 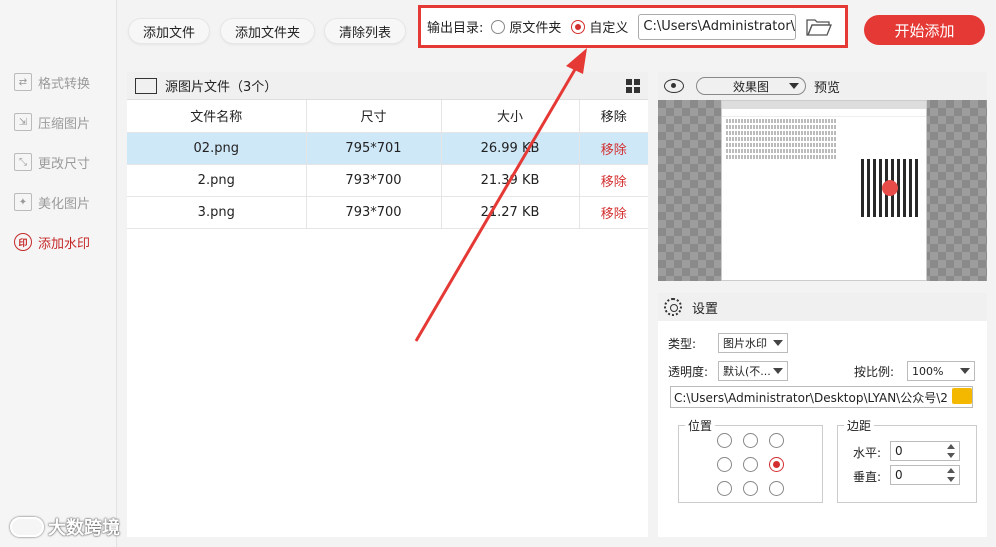 I want to click on radio-label: 原文件夹, so click(x=535, y=28).